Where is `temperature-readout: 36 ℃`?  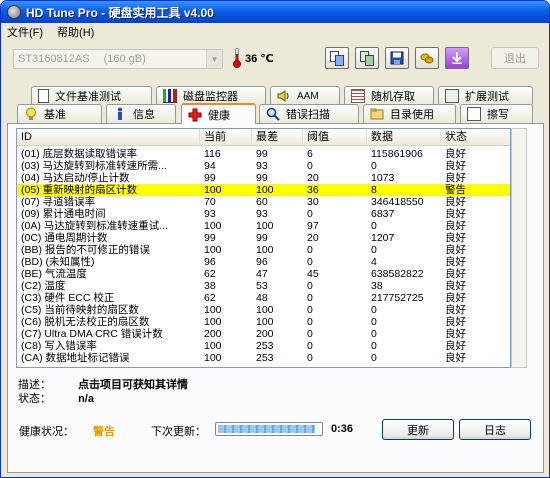 temperature-readout: 36 ℃ is located at coordinates (259, 59).